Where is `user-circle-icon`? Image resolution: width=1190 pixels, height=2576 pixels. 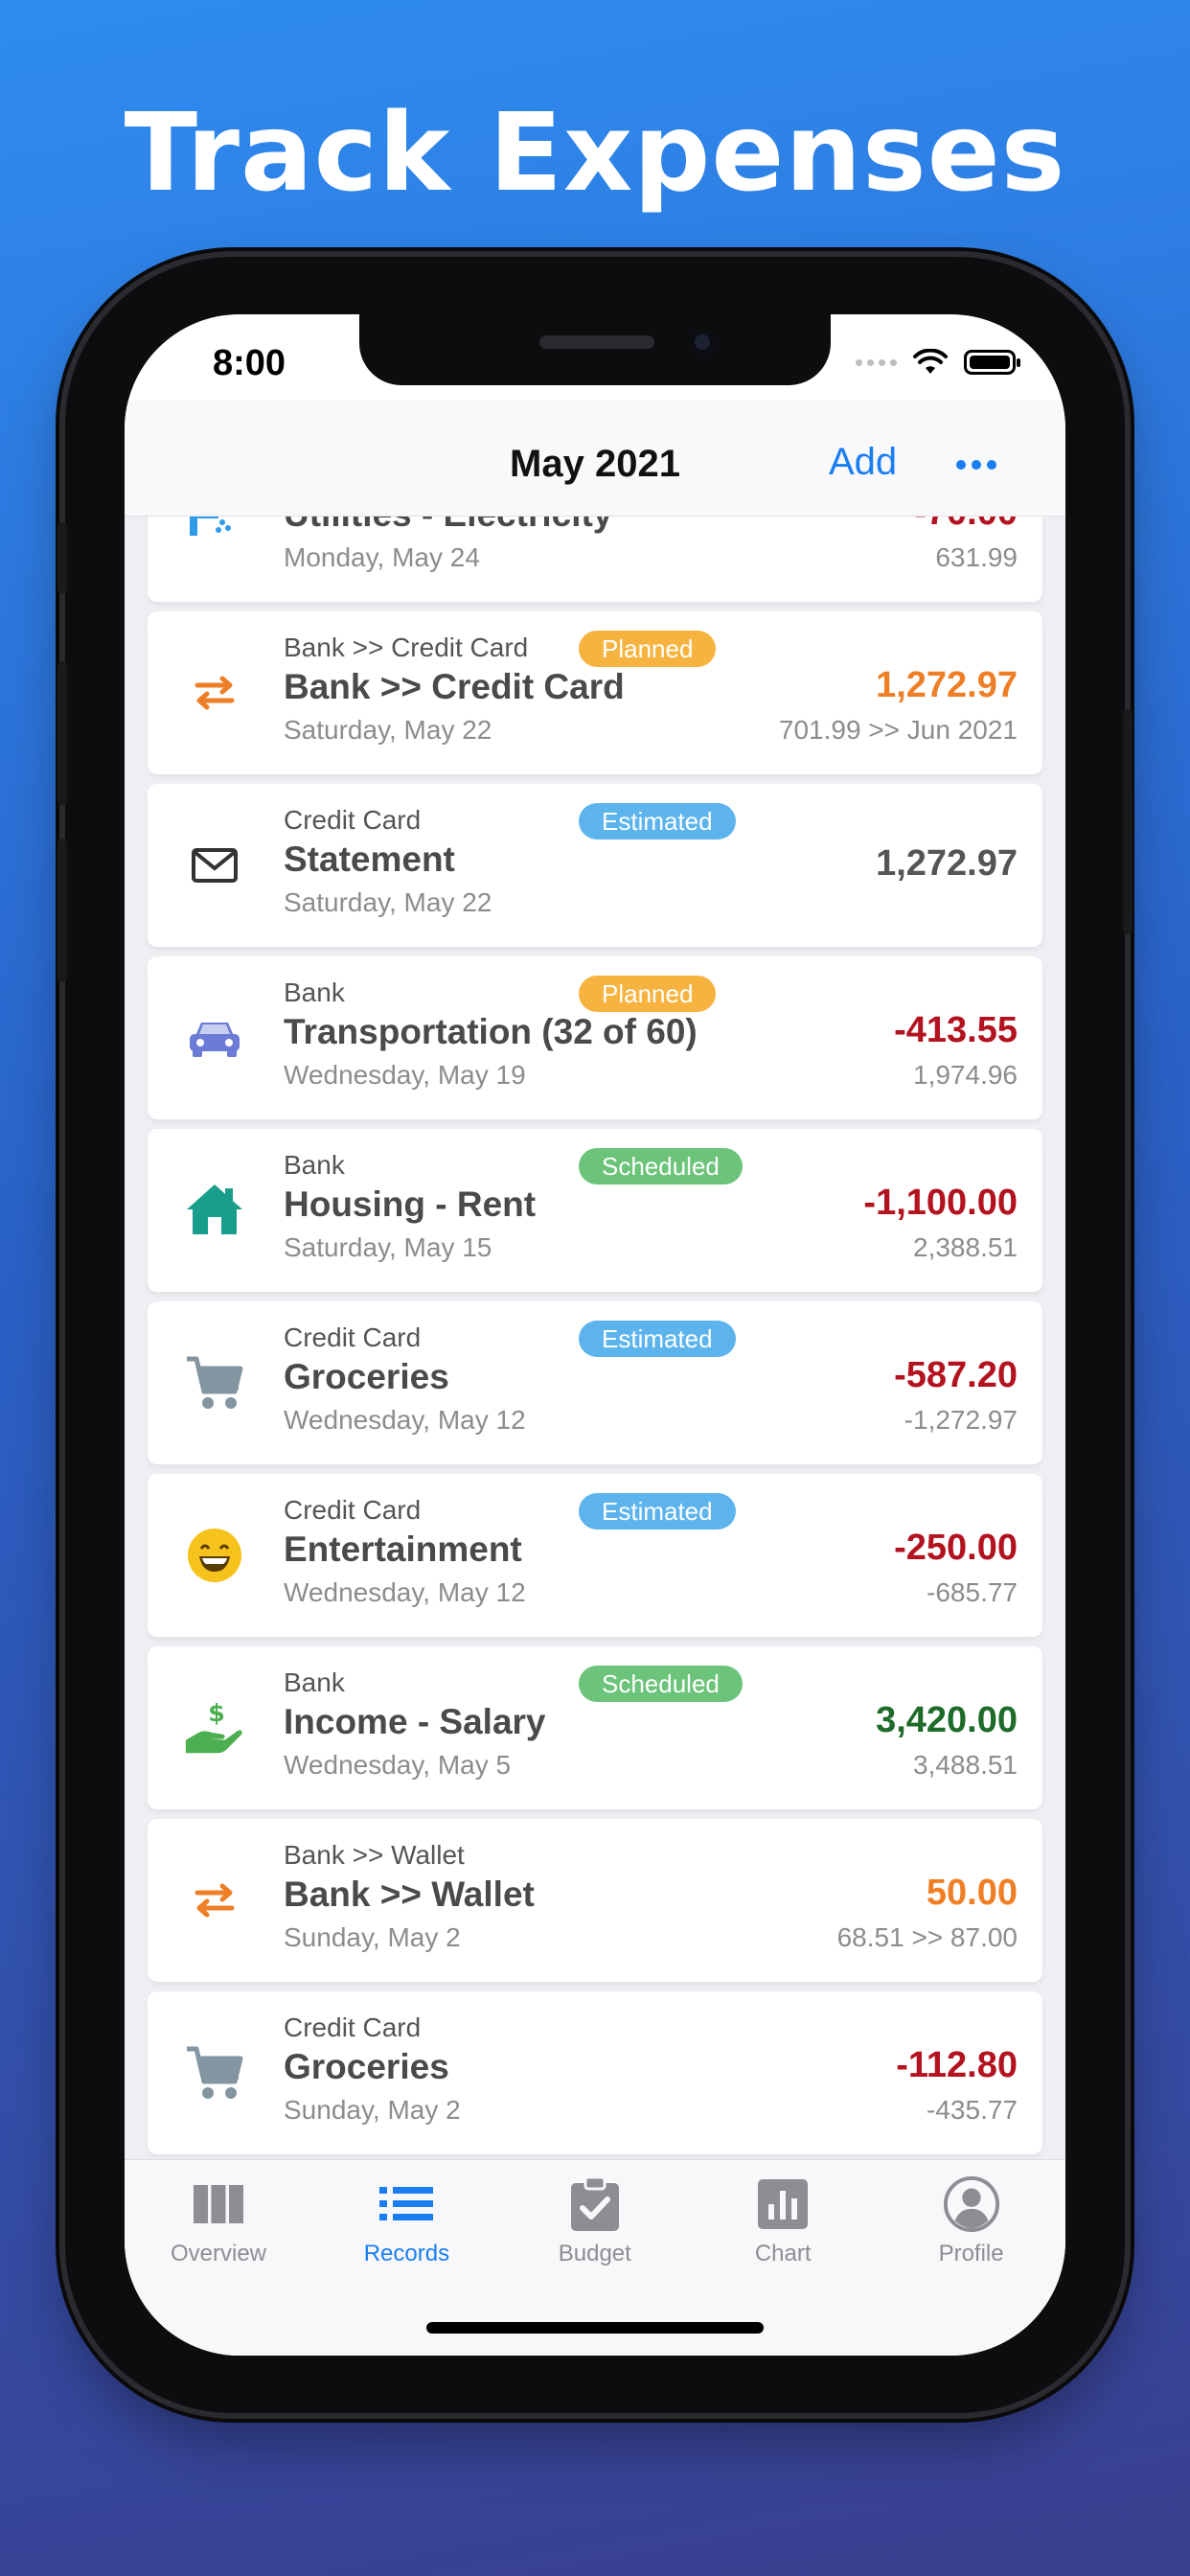
user-circle-icon is located at coordinates (972, 2204).